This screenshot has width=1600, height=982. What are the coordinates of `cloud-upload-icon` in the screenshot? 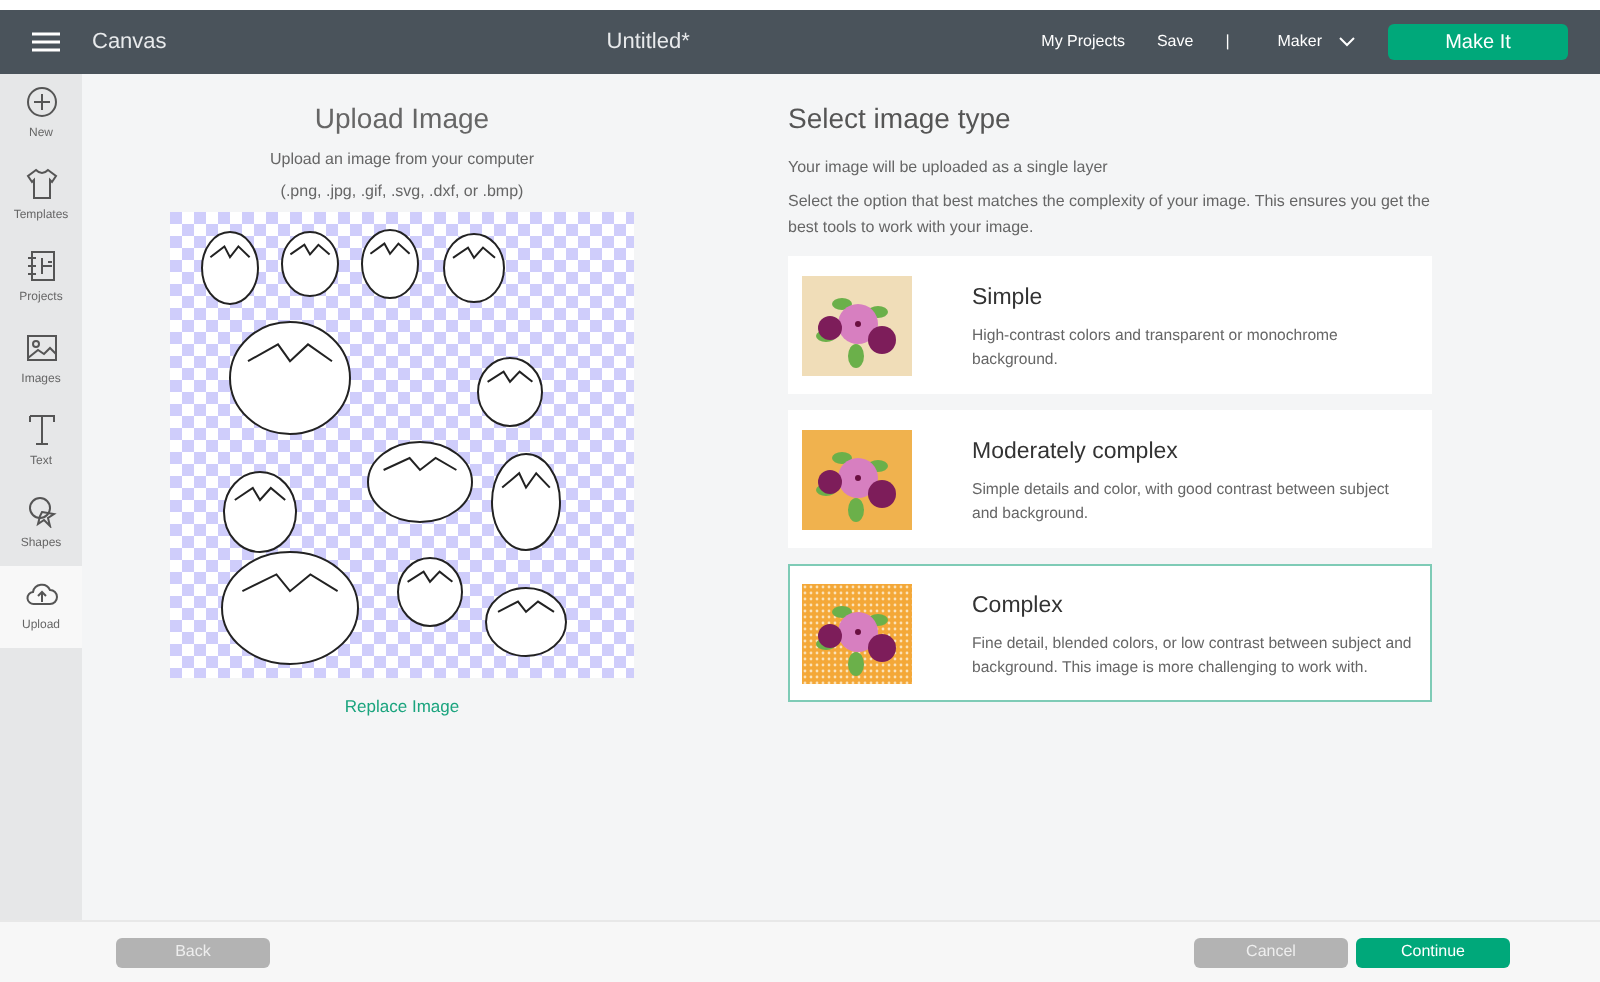 It's located at (41, 594).